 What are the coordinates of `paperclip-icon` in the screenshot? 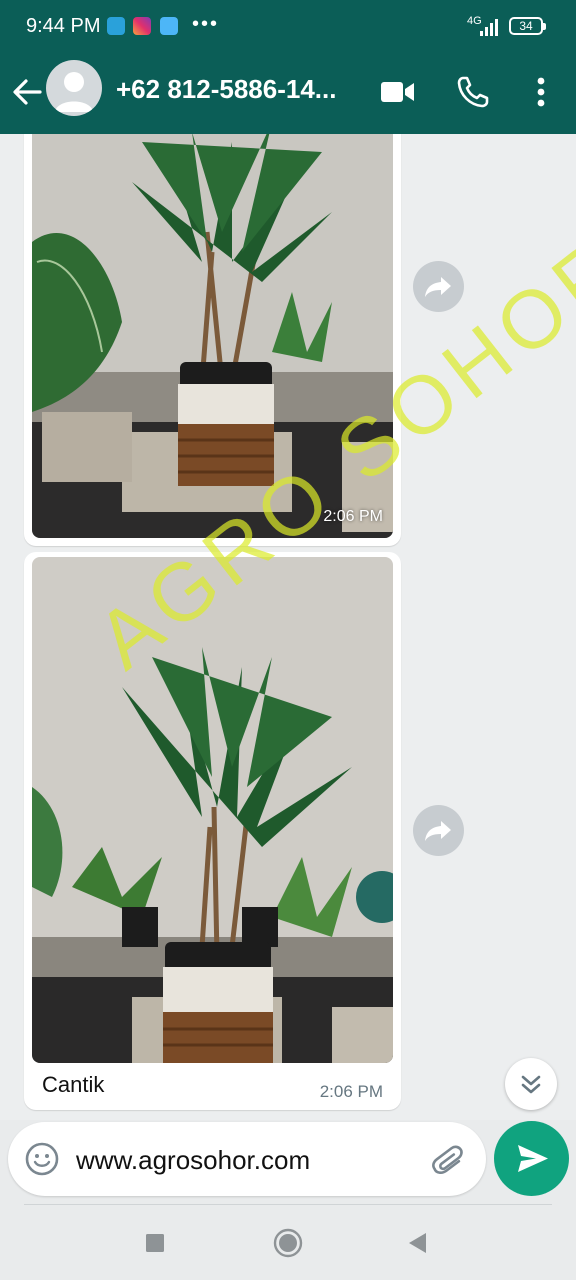 It's located at (450, 1160).